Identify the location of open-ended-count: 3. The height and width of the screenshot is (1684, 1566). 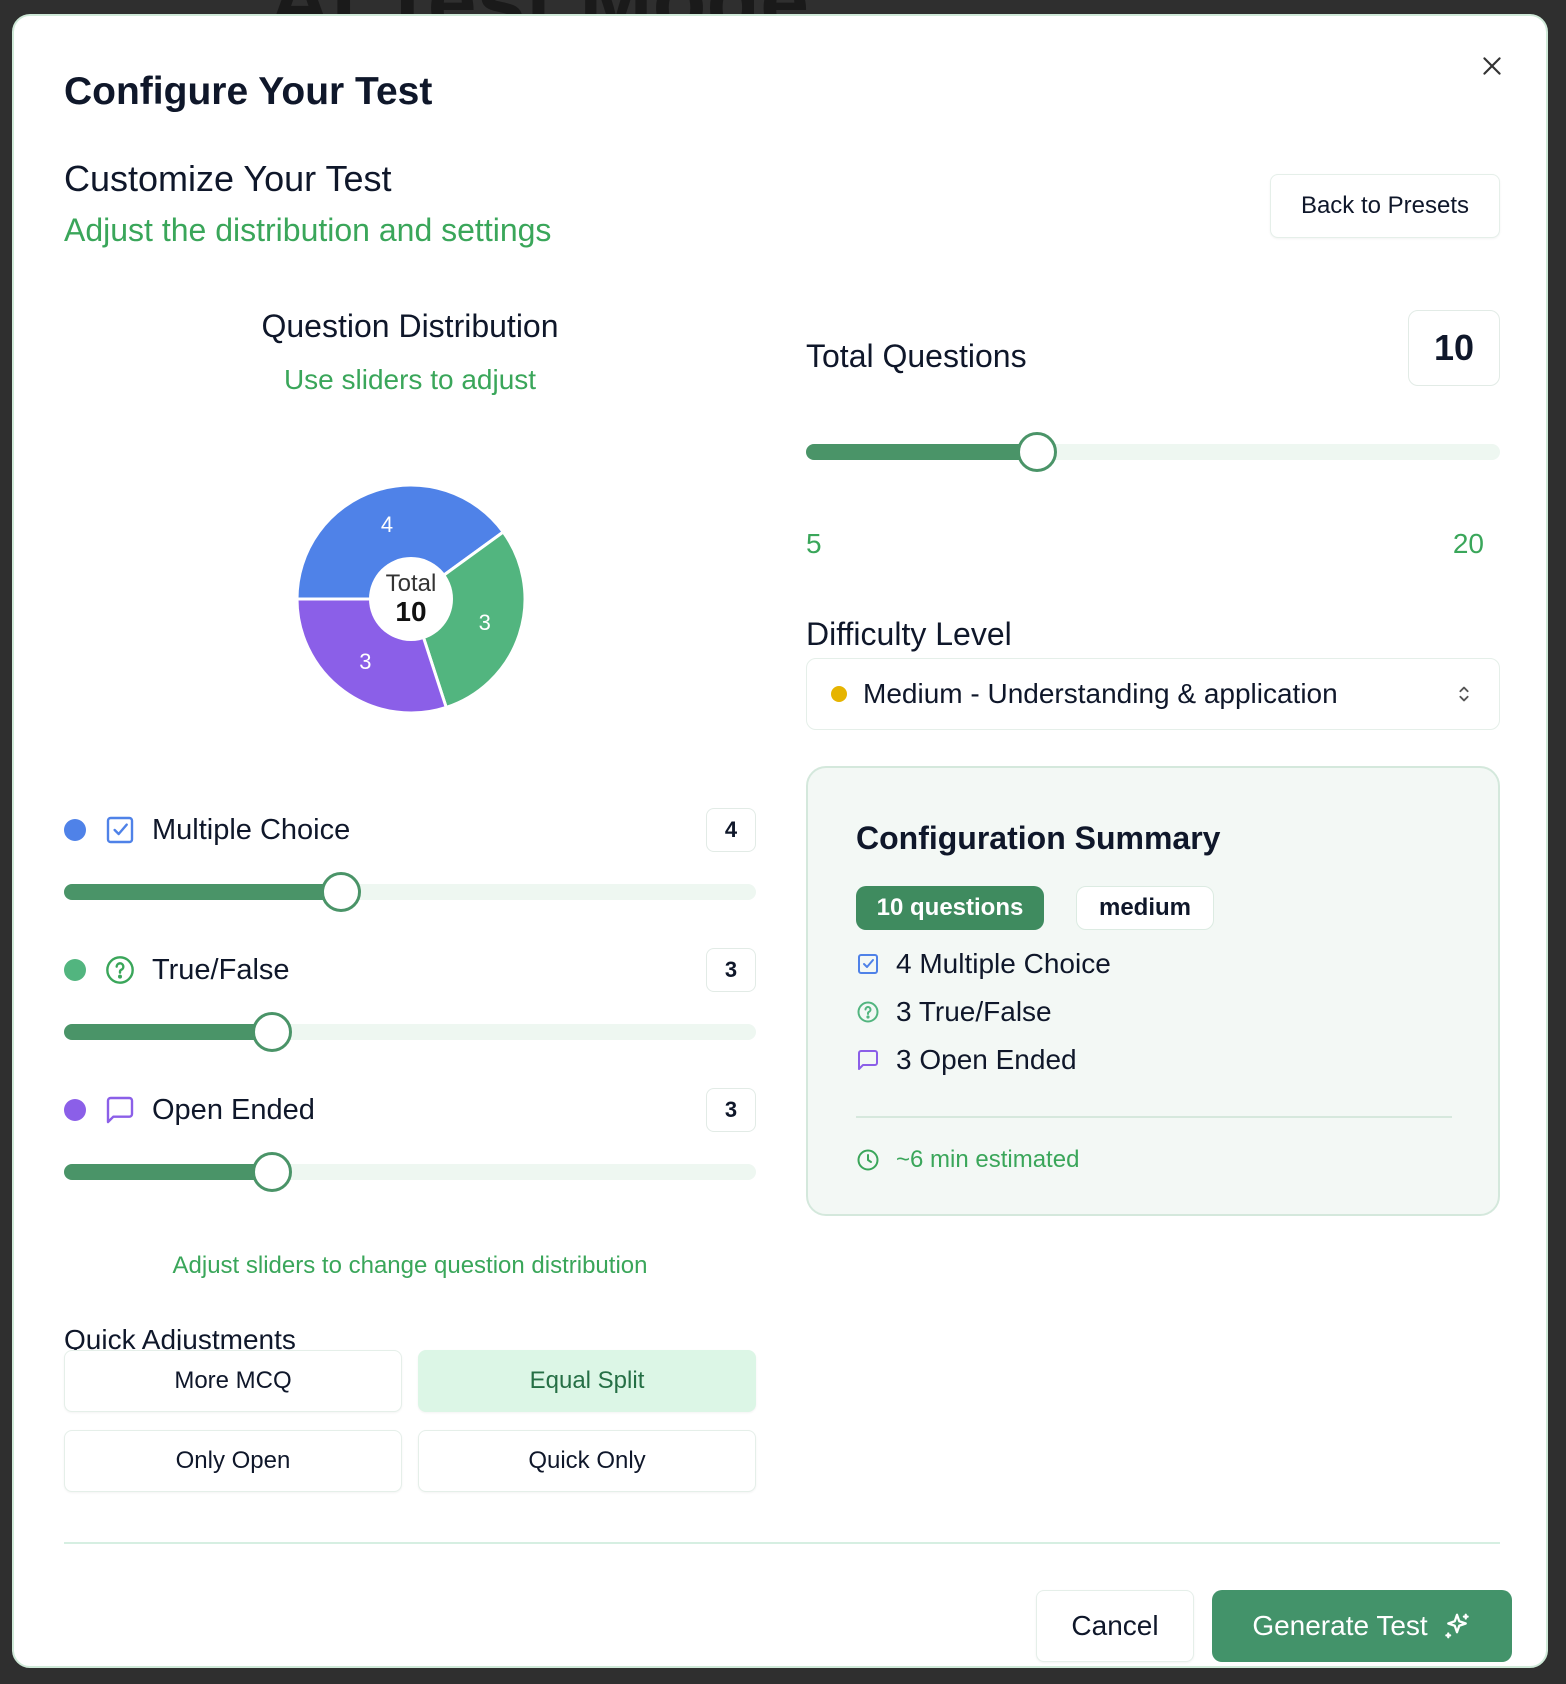
(731, 1110).